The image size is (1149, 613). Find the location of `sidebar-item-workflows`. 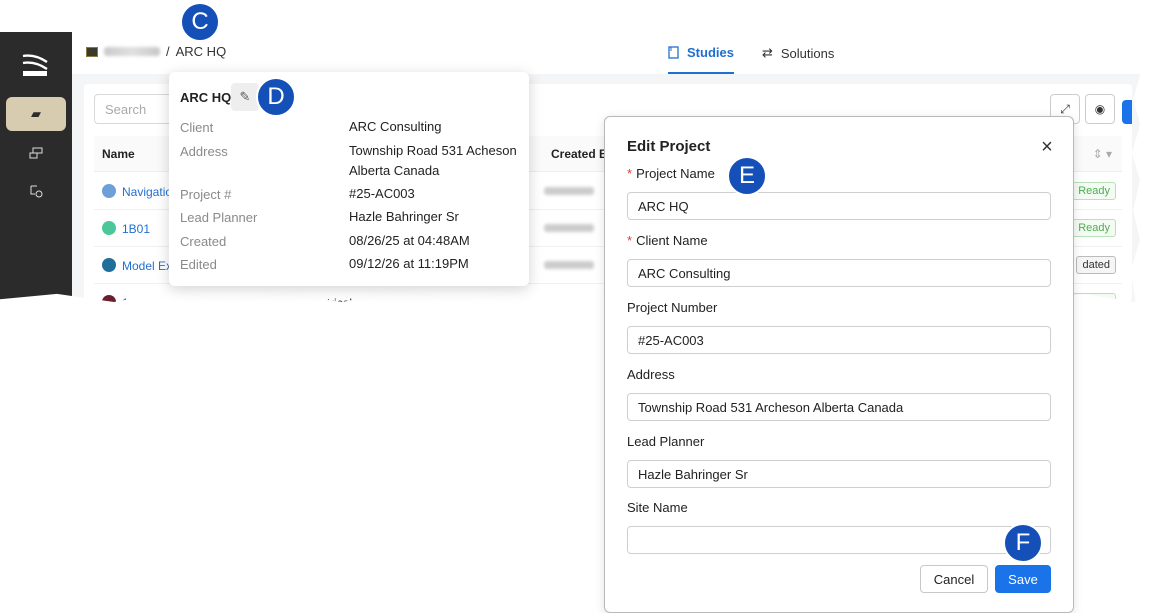

sidebar-item-workflows is located at coordinates (36, 191).